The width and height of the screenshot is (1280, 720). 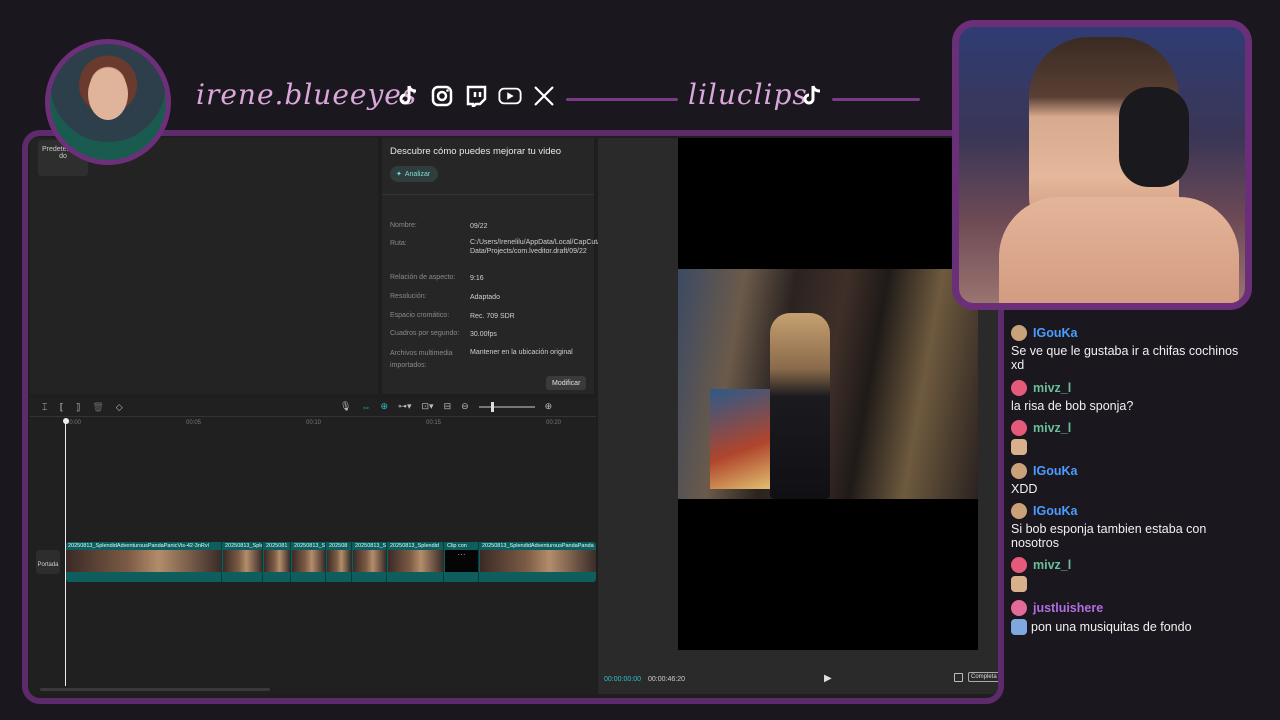 I want to click on caption-icon: ⊟, so click(x=448, y=406).